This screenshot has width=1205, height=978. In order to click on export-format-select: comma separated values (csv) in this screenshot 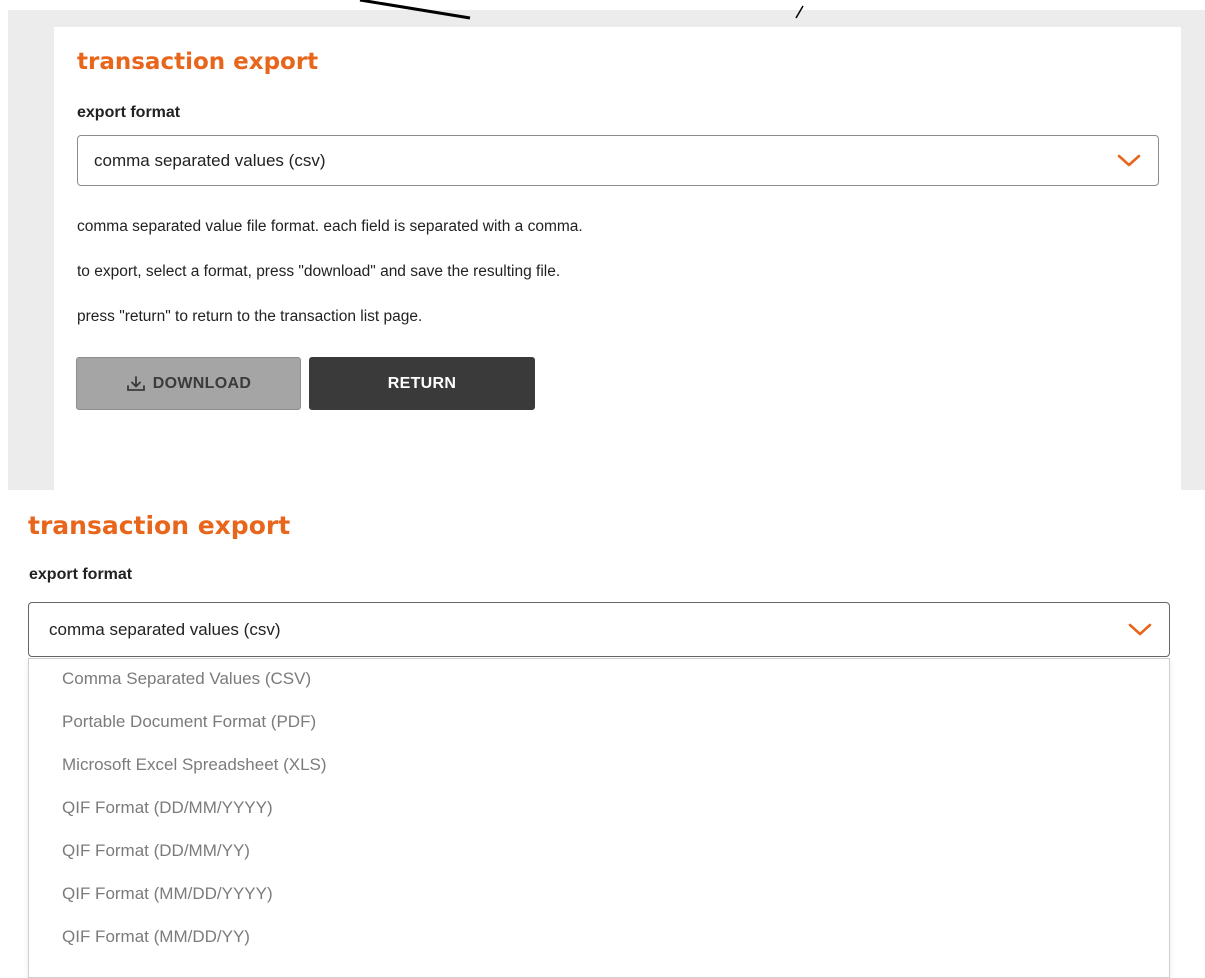, I will do `click(618, 160)`.